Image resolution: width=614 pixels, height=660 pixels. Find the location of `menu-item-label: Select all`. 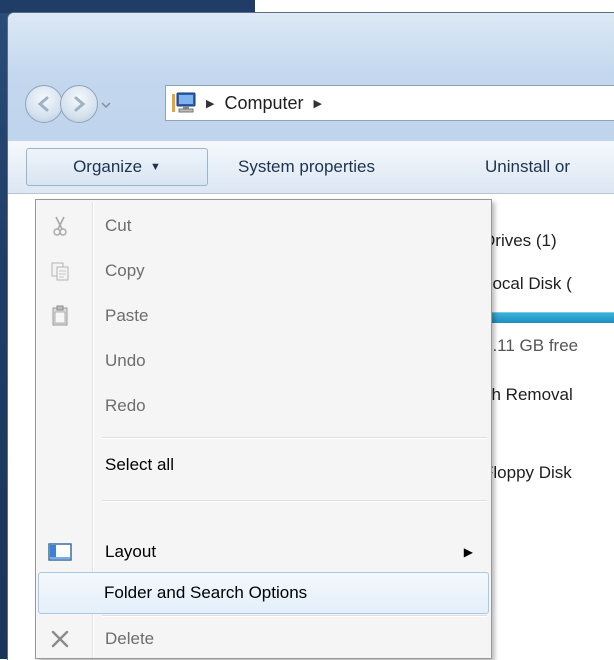

menu-item-label: Select all is located at coordinates (139, 464).